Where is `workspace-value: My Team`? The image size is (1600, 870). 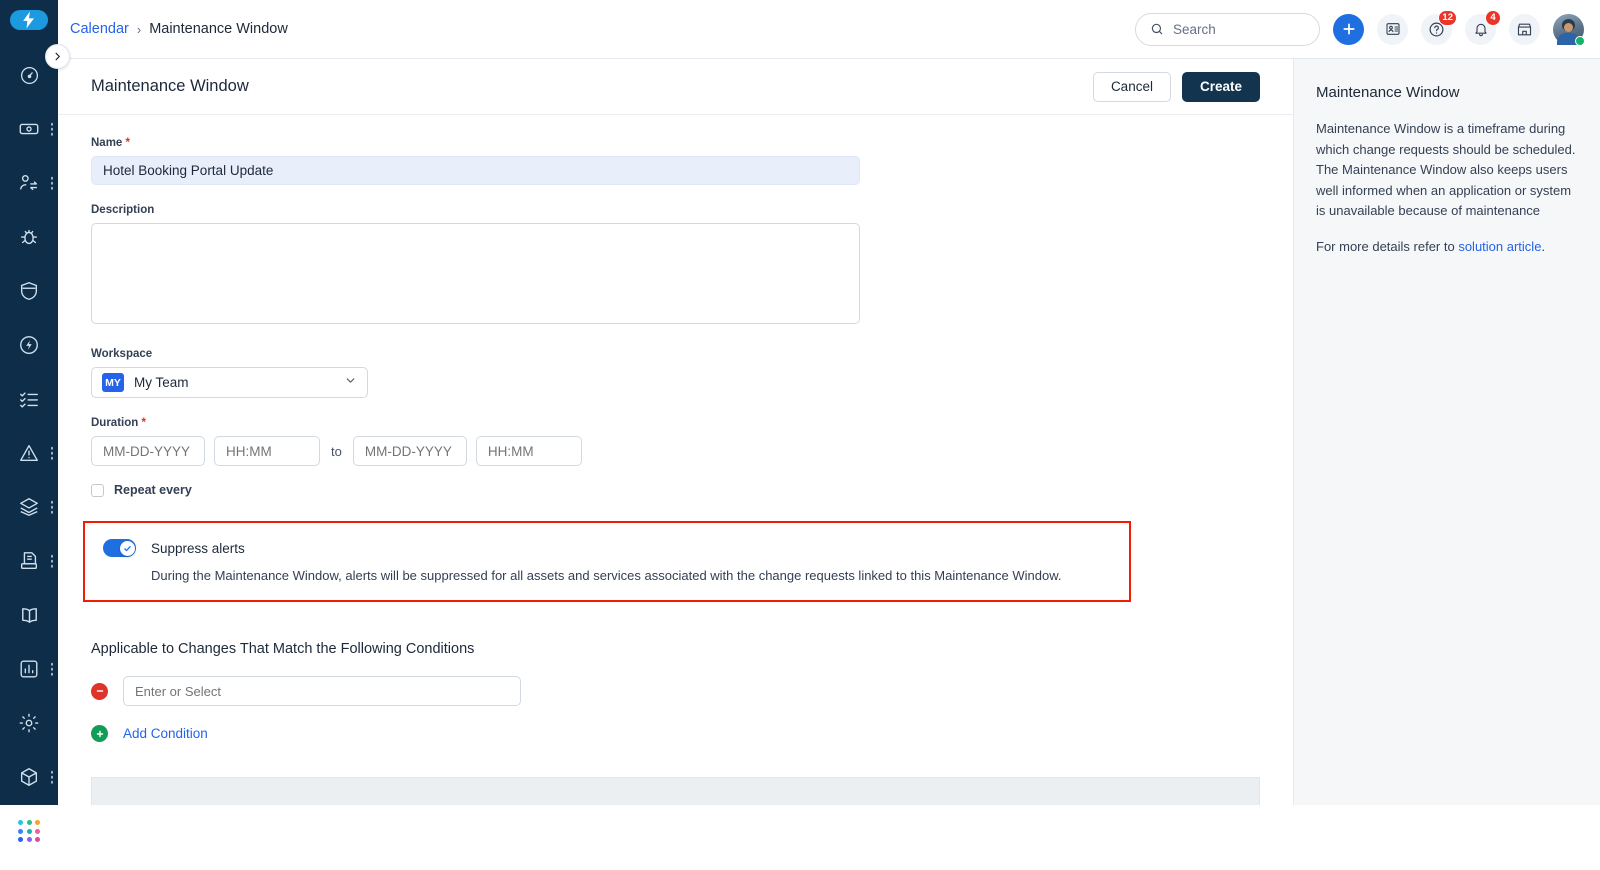
workspace-value: My Team is located at coordinates (161, 382).